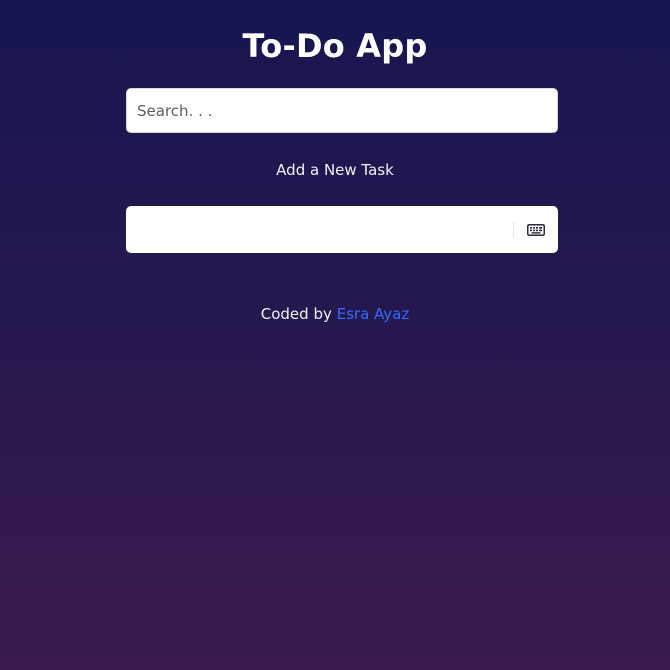 The image size is (670, 670). I want to click on keyboard-button, so click(536, 229).